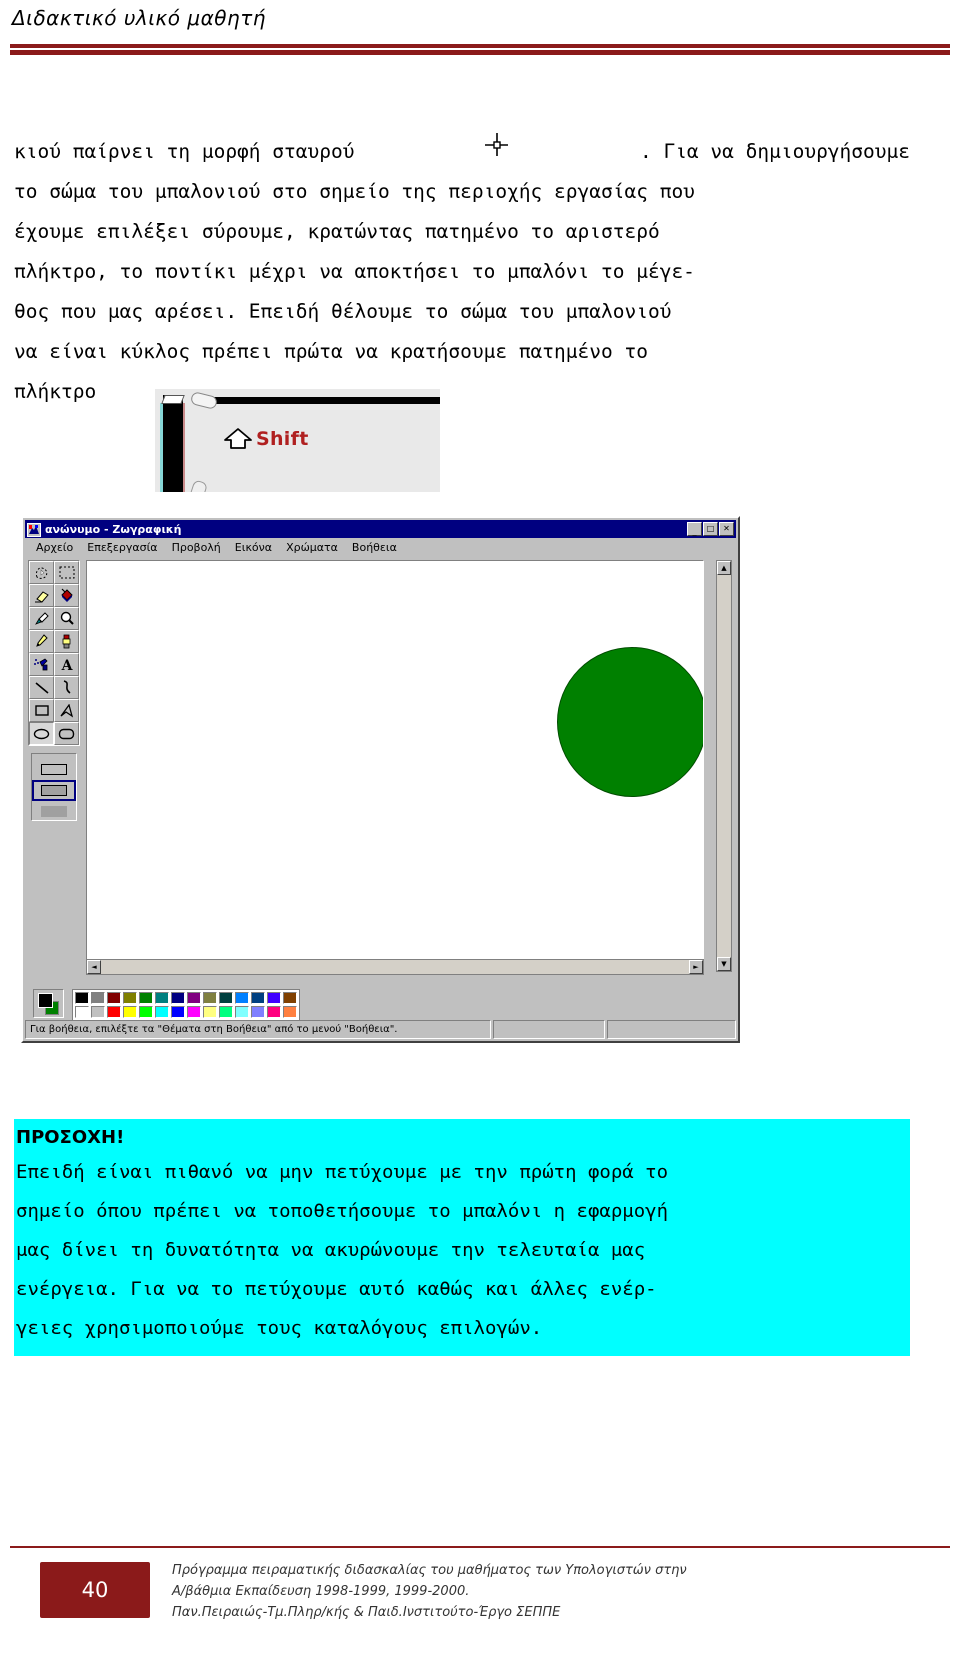 The image size is (960, 1678). Describe the element at coordinates (380, 529) in the screenshot. I see `paint-titlebar: ανώνυμο - Ζωγραφική _ □ ✕` at that location.